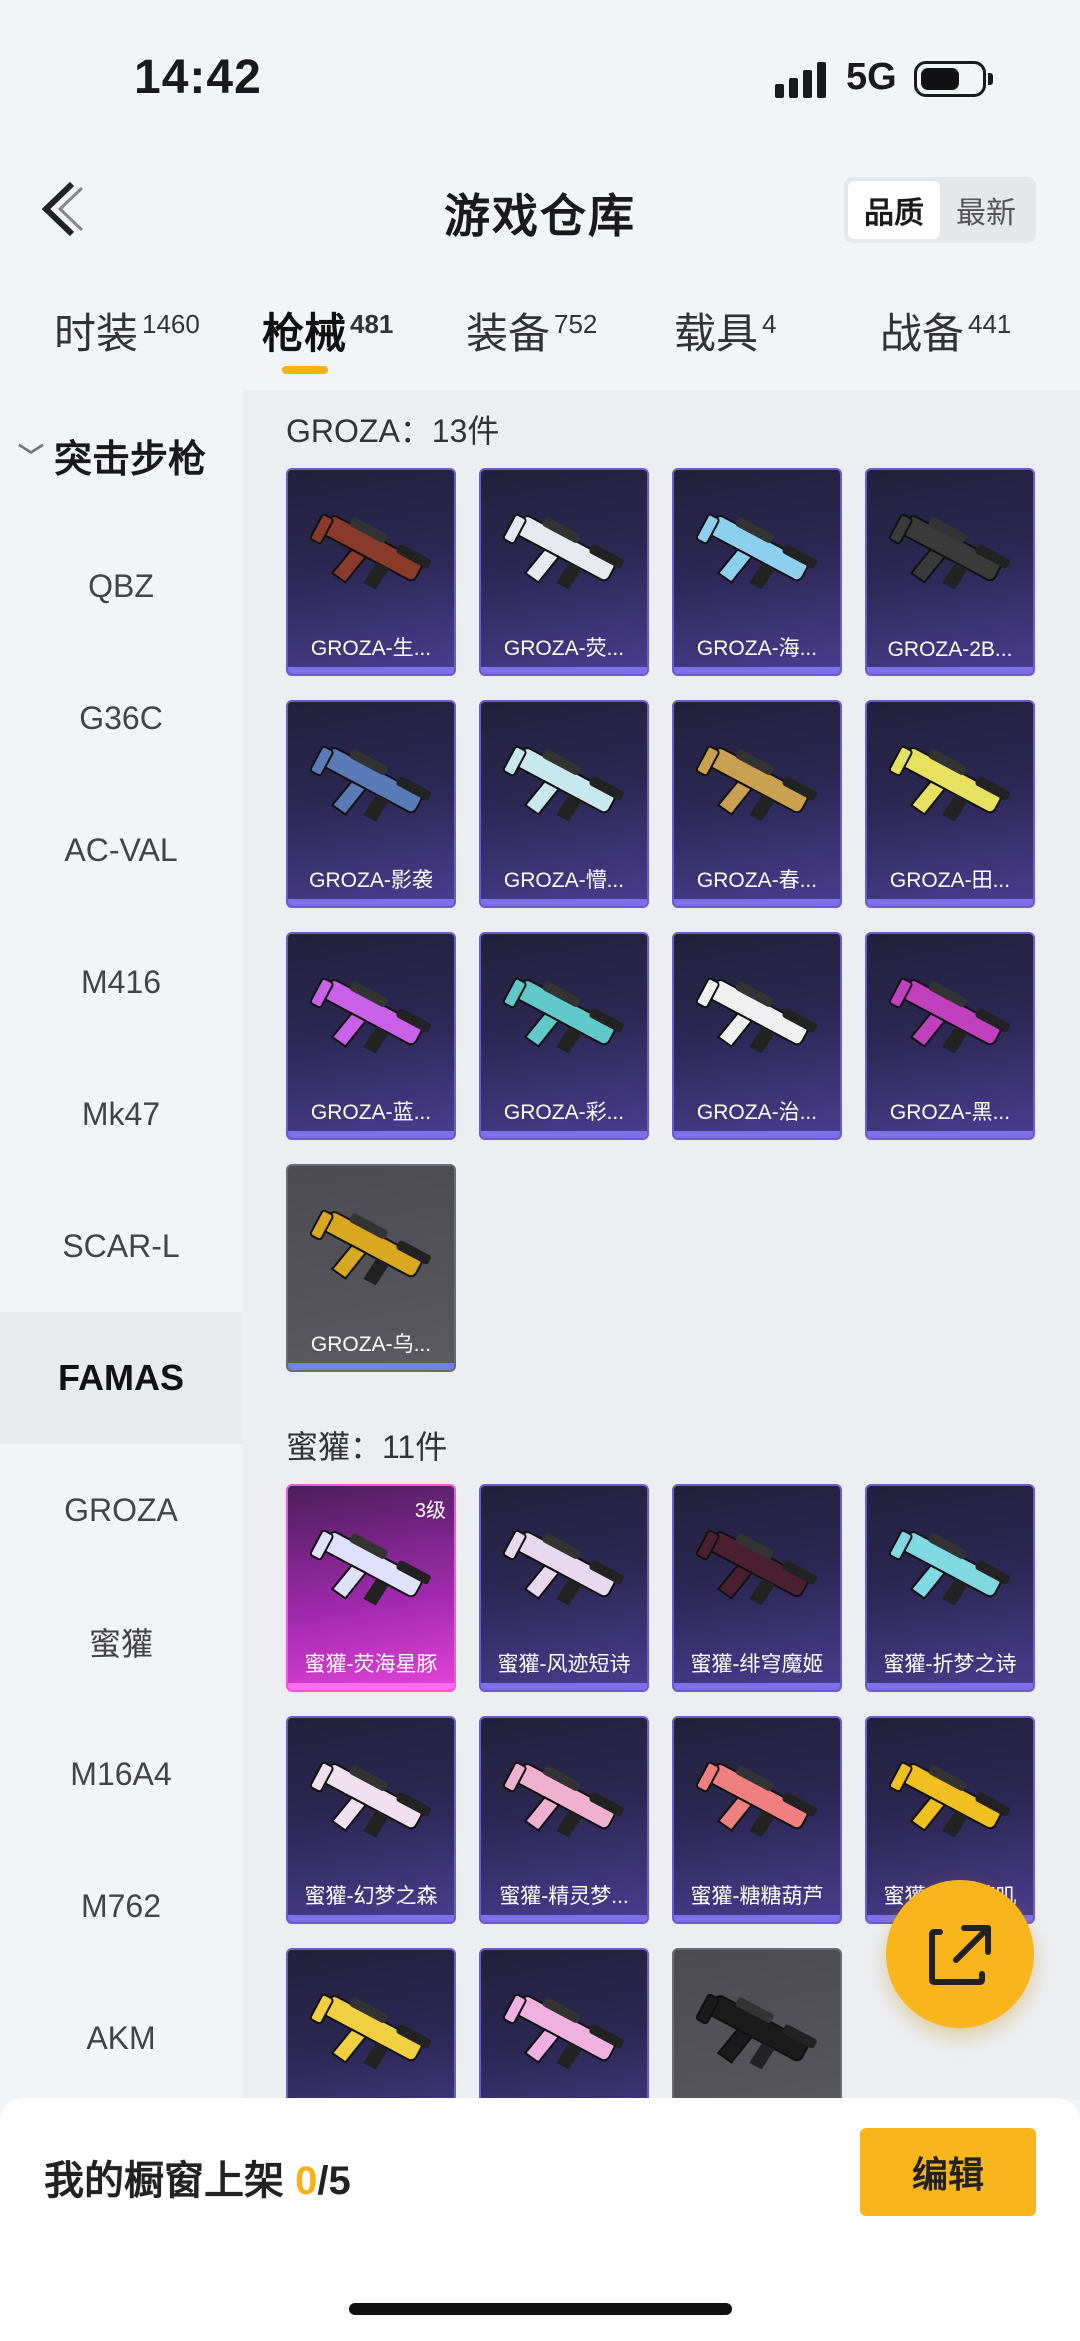  What do you see at coordinates (121, 1642) in the screenshot?
I see `sidebar-item: 蜜獾` at bounding box center [121, 1642].